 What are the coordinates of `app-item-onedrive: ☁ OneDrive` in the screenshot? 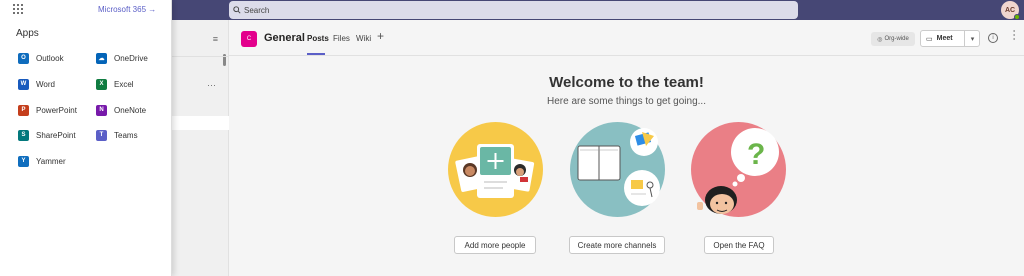 It's located at (122, 58).